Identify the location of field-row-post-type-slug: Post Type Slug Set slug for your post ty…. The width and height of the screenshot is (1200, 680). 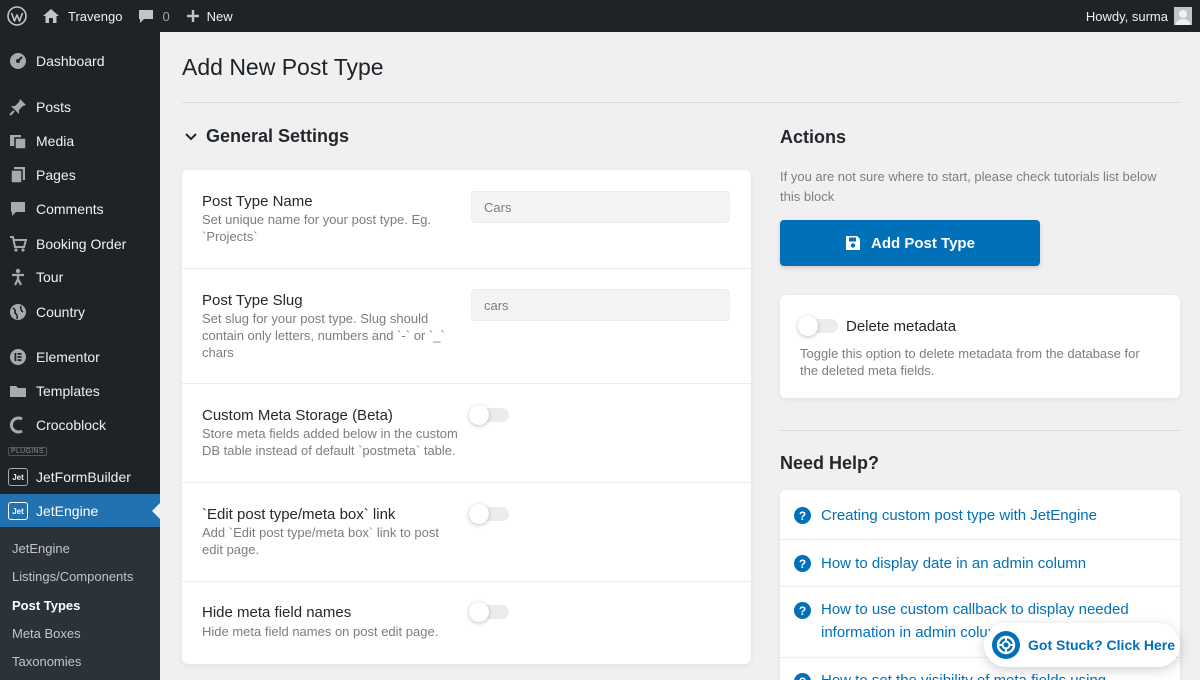
(466, 326).